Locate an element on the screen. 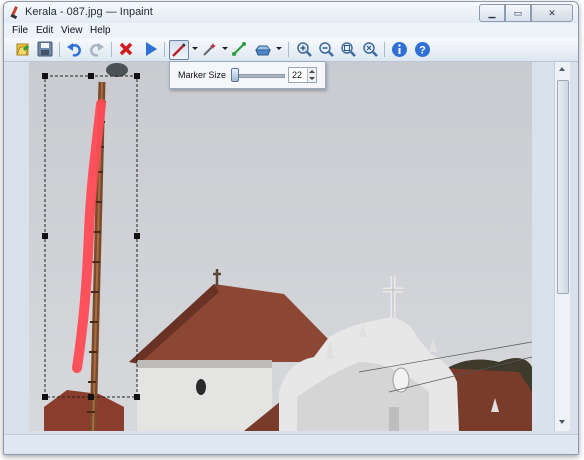  zoom-in-button is located at coordinates (304, 49).